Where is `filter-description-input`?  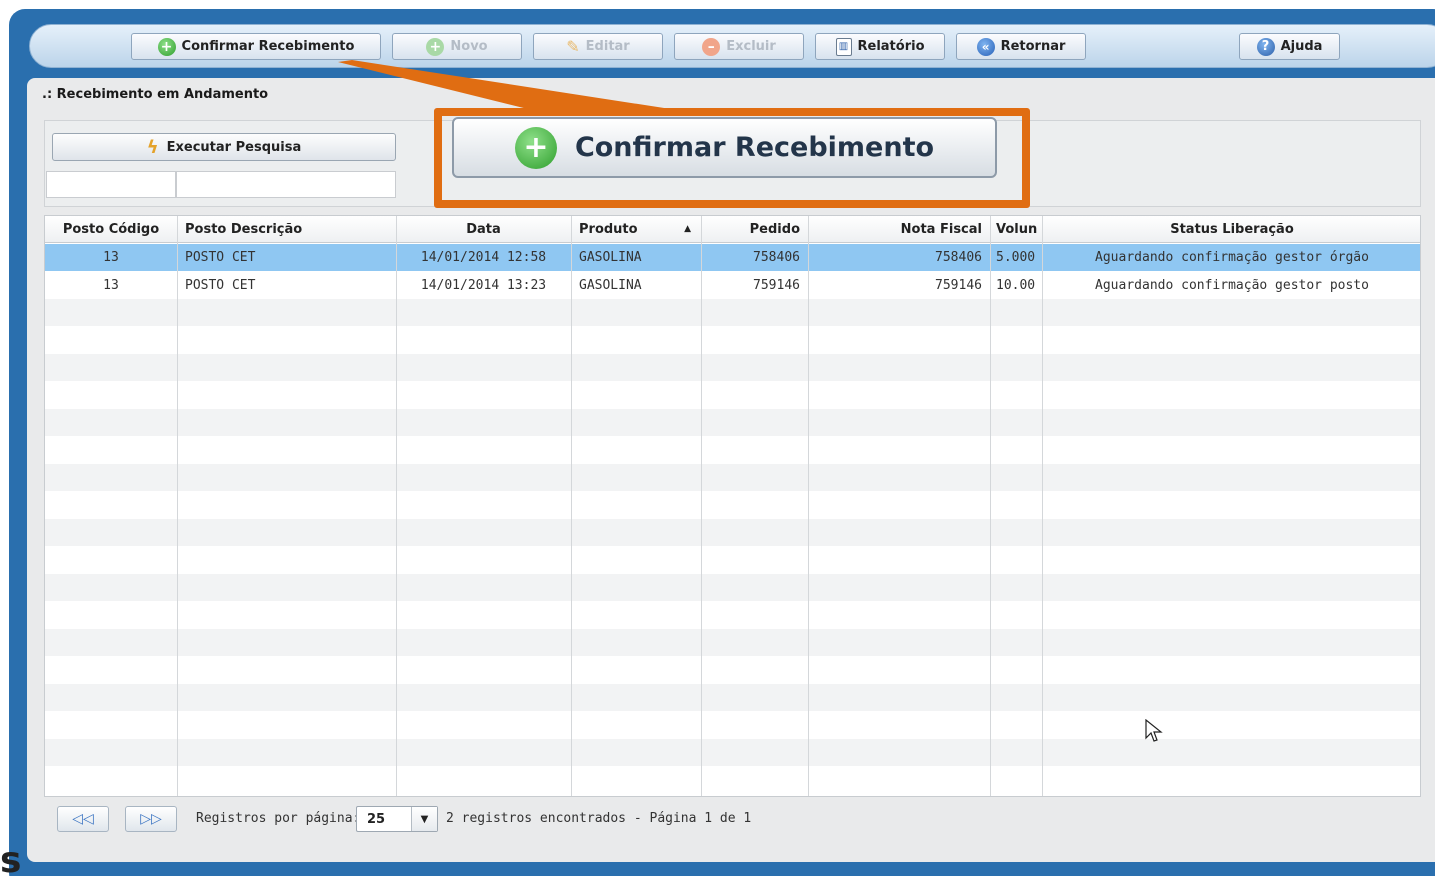
filter-description-input is located at coordinates (286, 184).